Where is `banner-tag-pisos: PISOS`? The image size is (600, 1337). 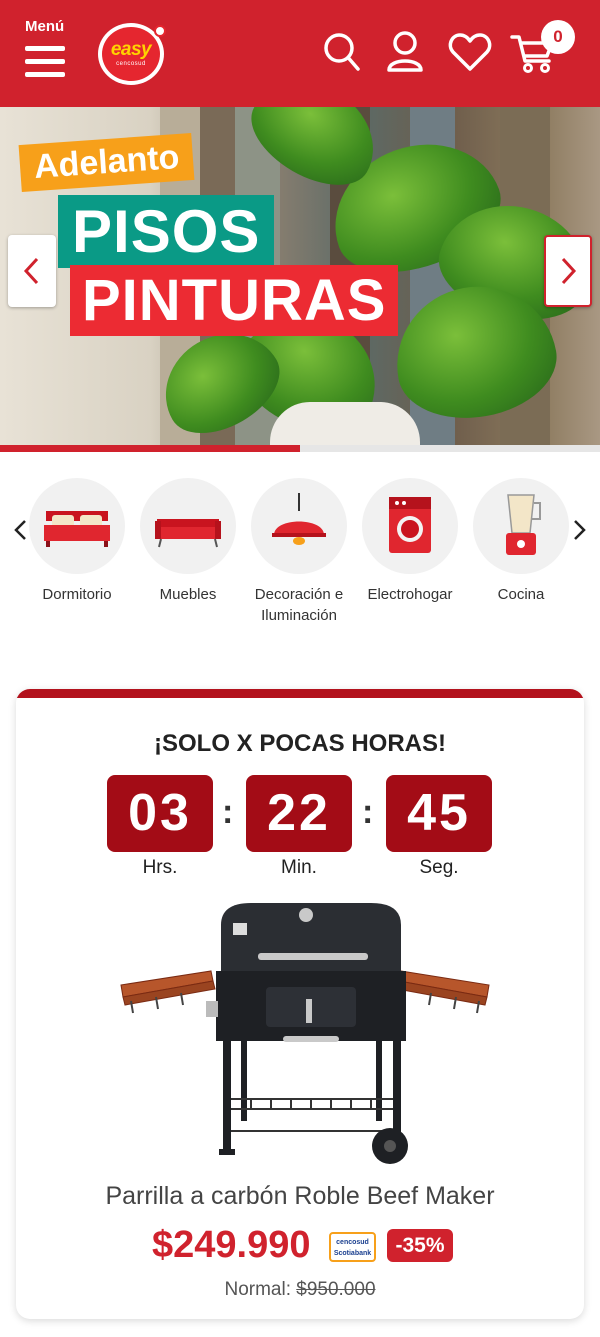 banner-tag-pisos: PISOS is located at coordinates (166, 231).